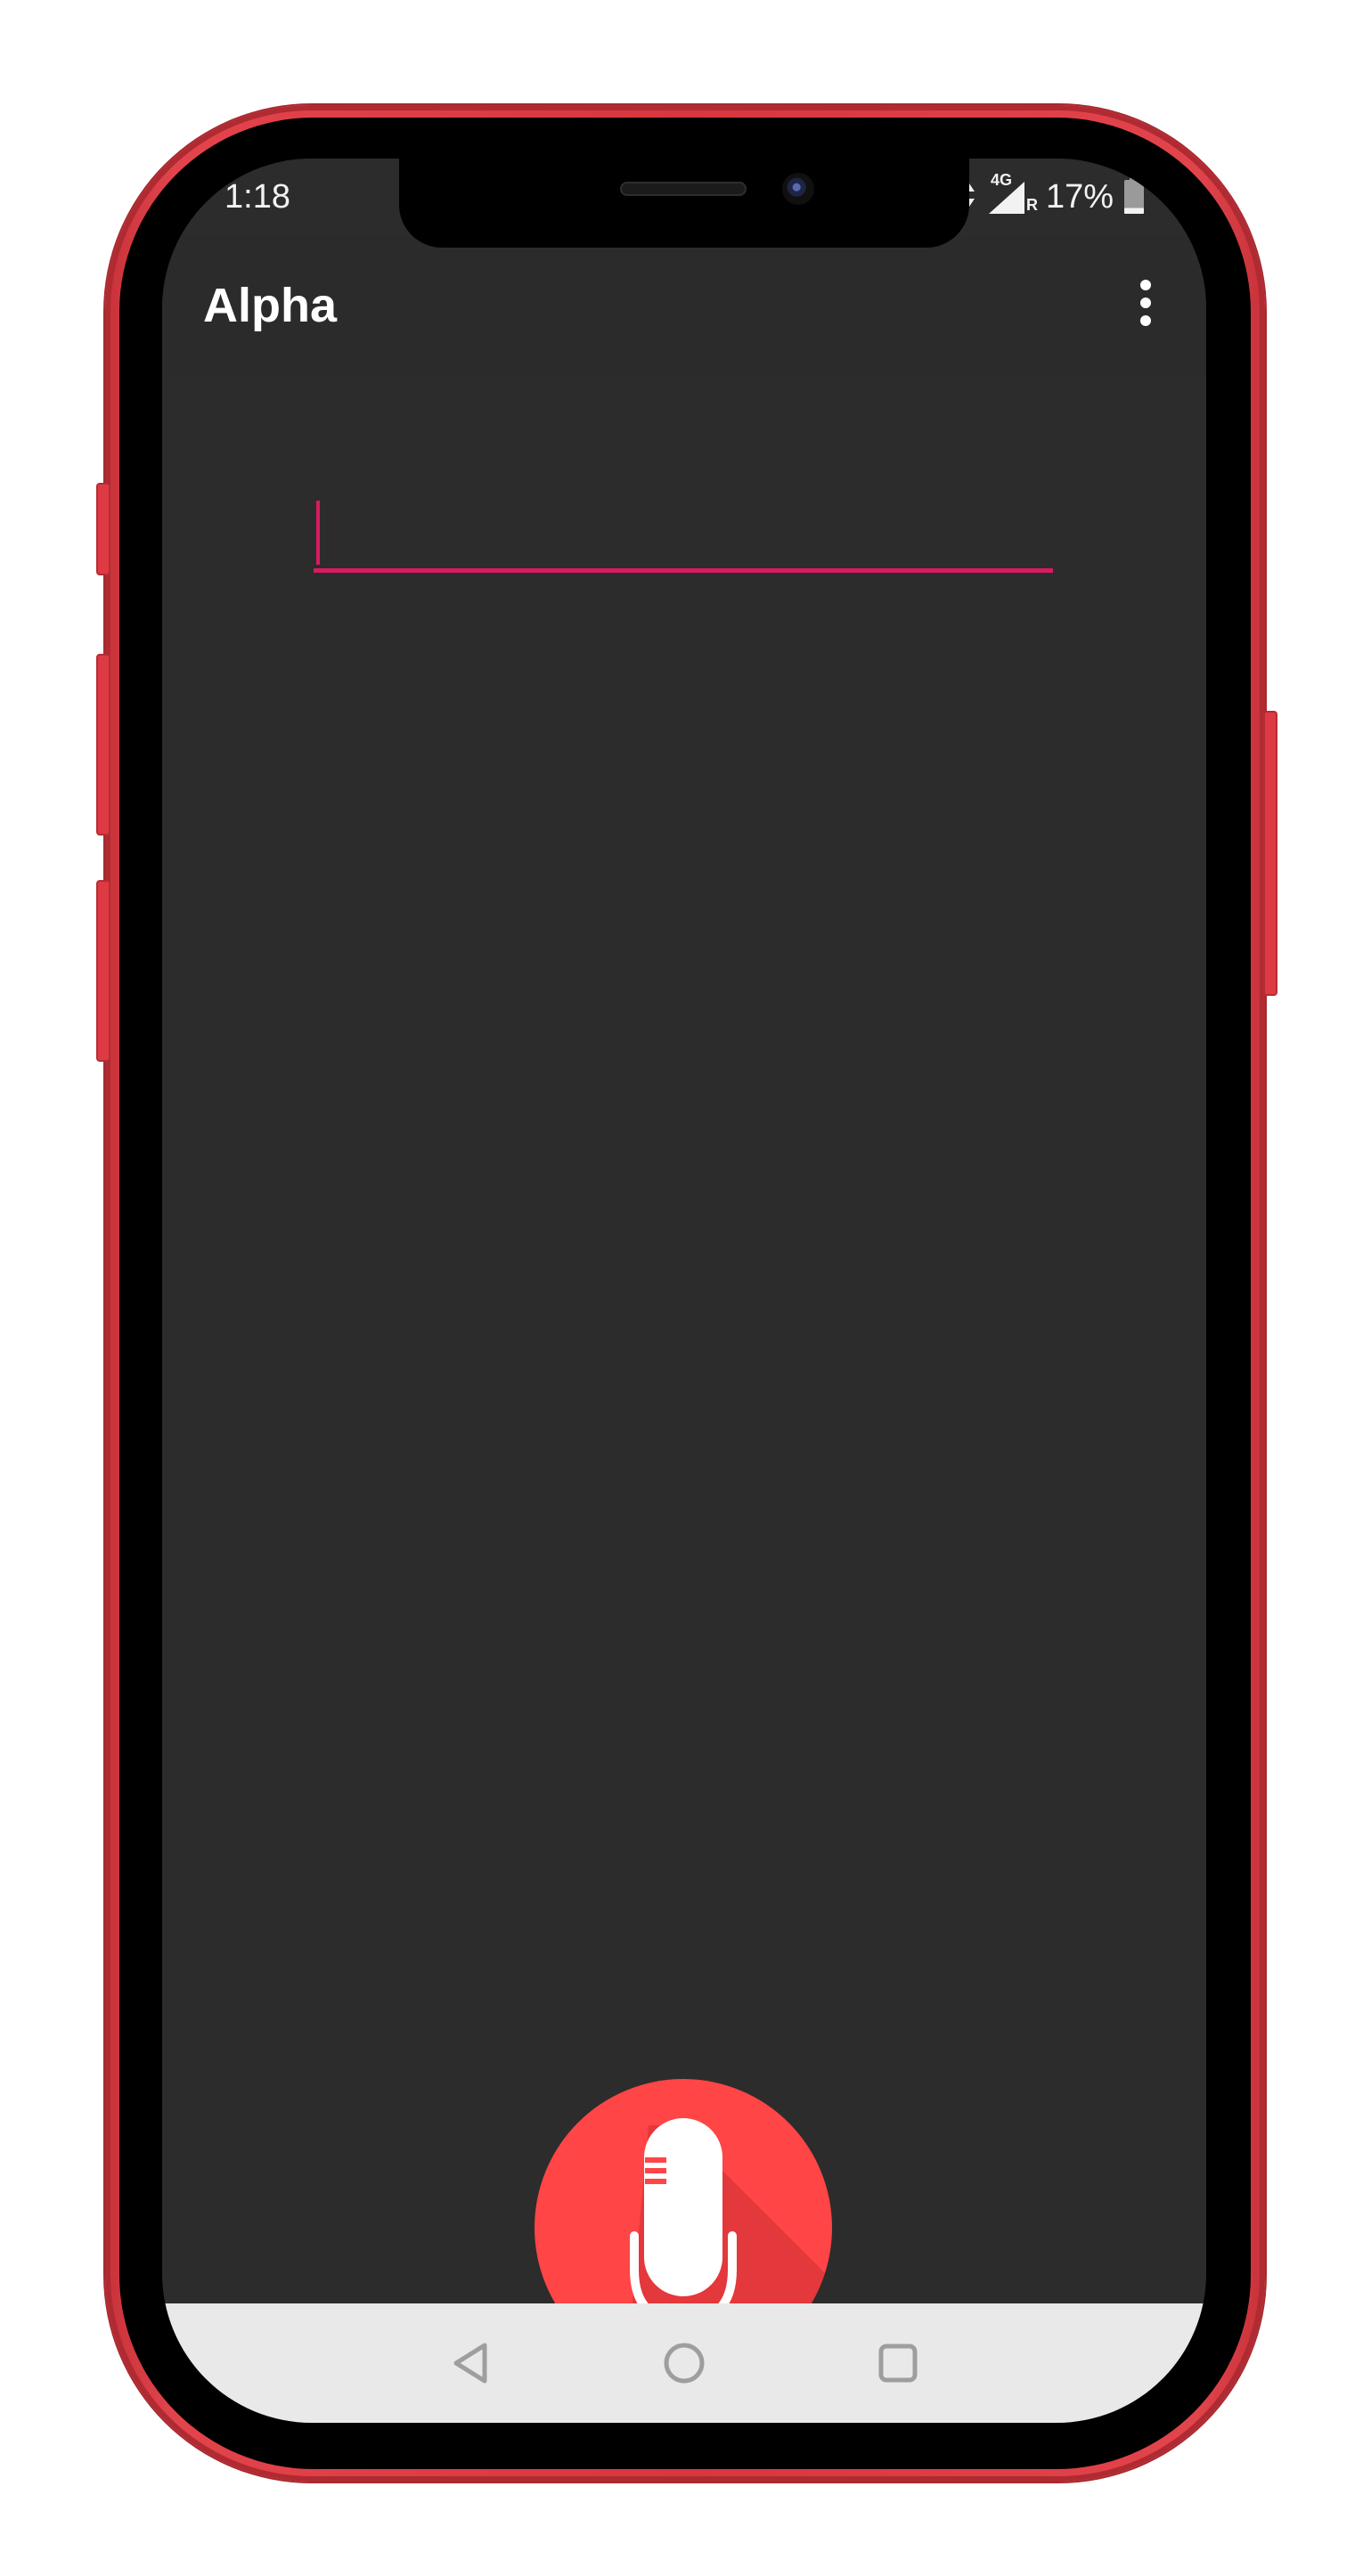  I want to click on battery-icon, so click(1134, 197).